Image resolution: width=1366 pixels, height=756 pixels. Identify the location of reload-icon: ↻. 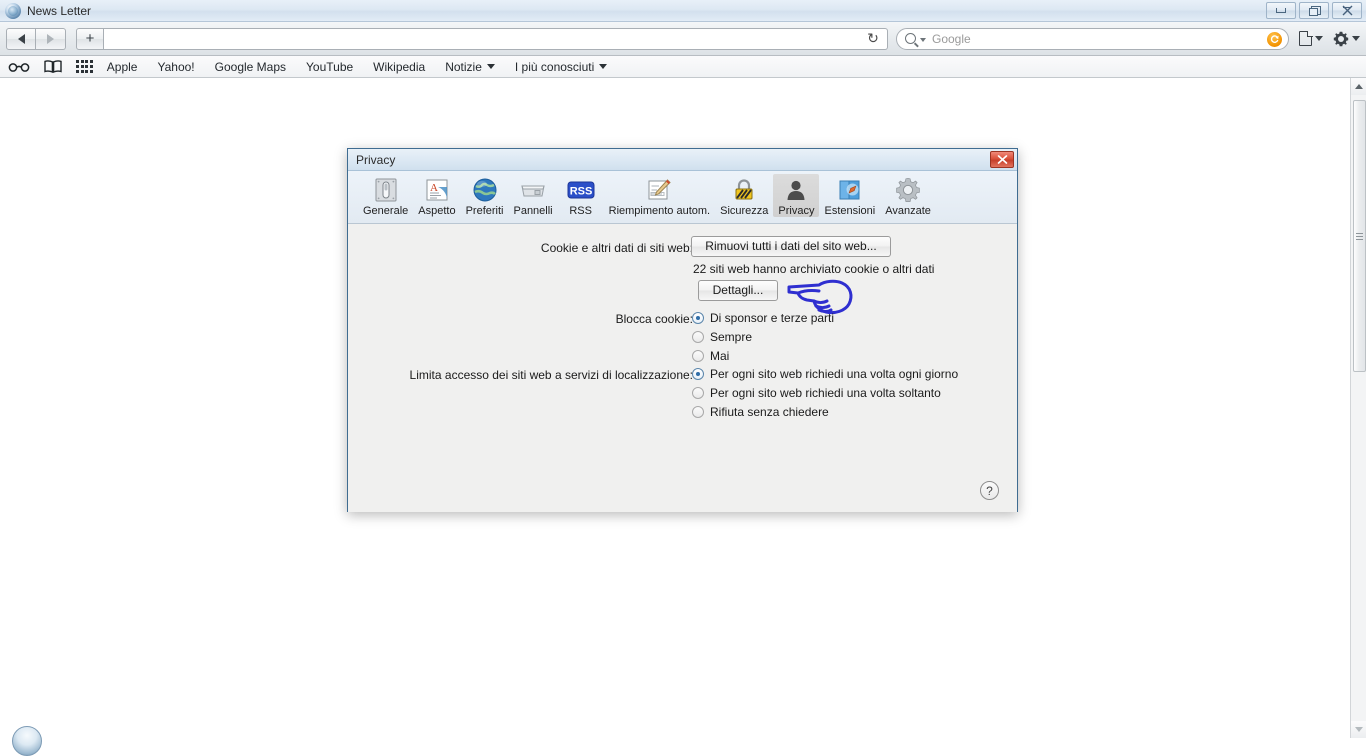
(873, 38).